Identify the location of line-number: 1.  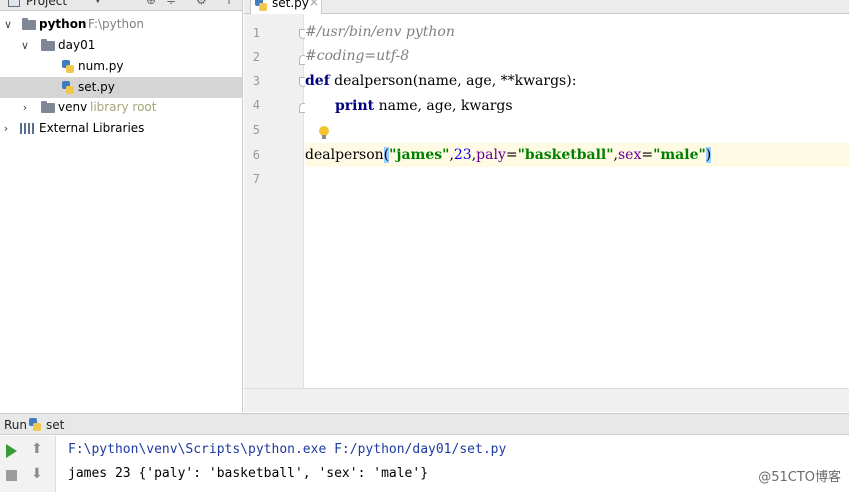
(256, 33).